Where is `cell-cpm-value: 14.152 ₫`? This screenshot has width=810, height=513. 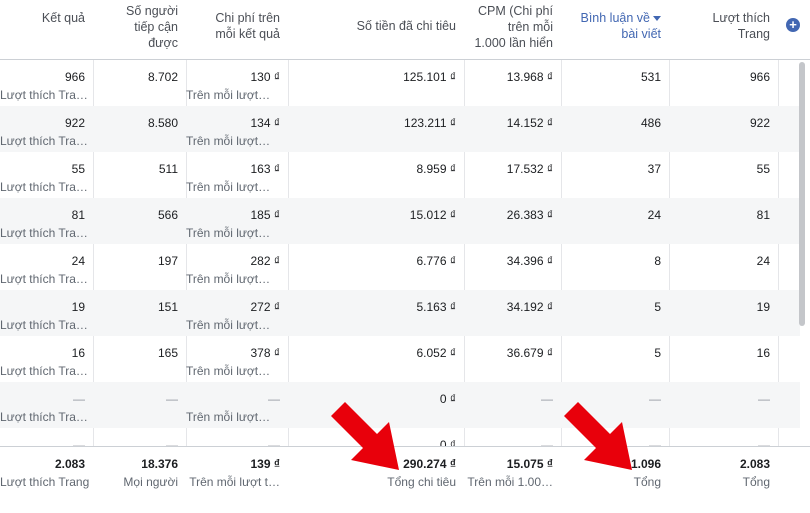 cell-cpm-value: 14.152 ₫ is located at coordinates (529, 123).